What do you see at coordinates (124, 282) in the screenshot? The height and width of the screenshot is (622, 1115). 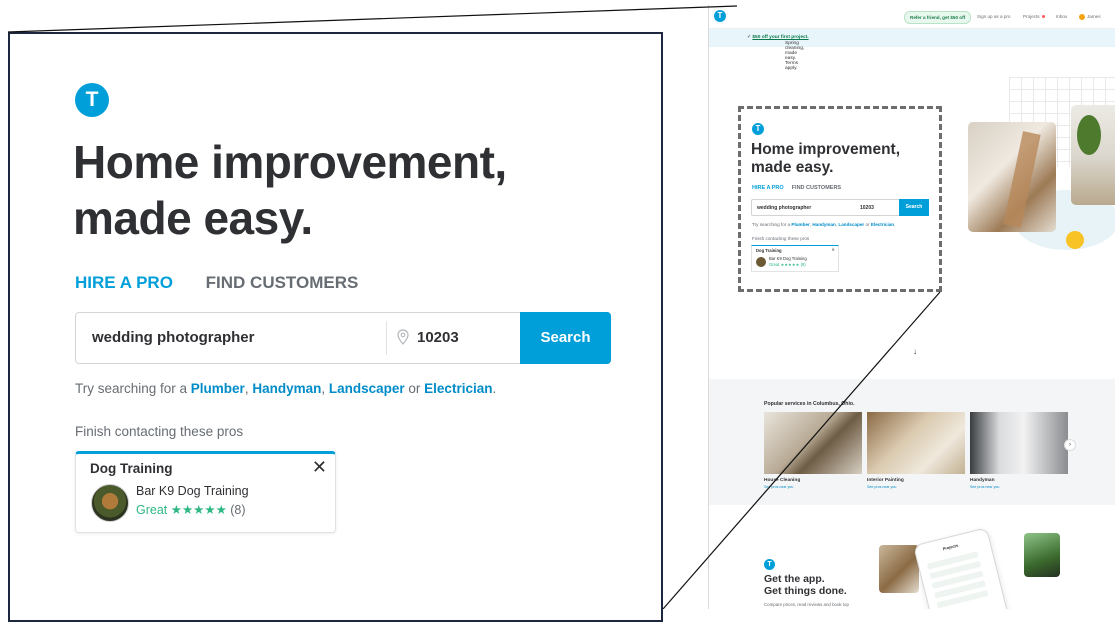 I see `tab-hire-a-pro: HIRE A PRO` at bounding box center [124, 282].